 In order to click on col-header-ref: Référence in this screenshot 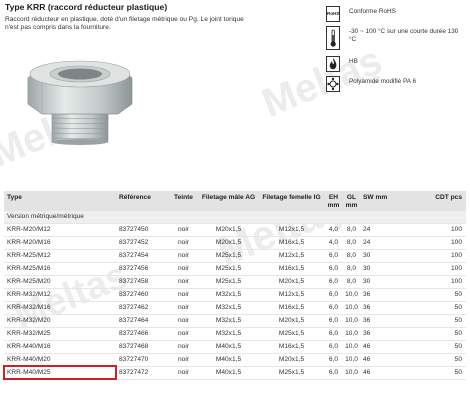, I will do `click(135, 197)`.